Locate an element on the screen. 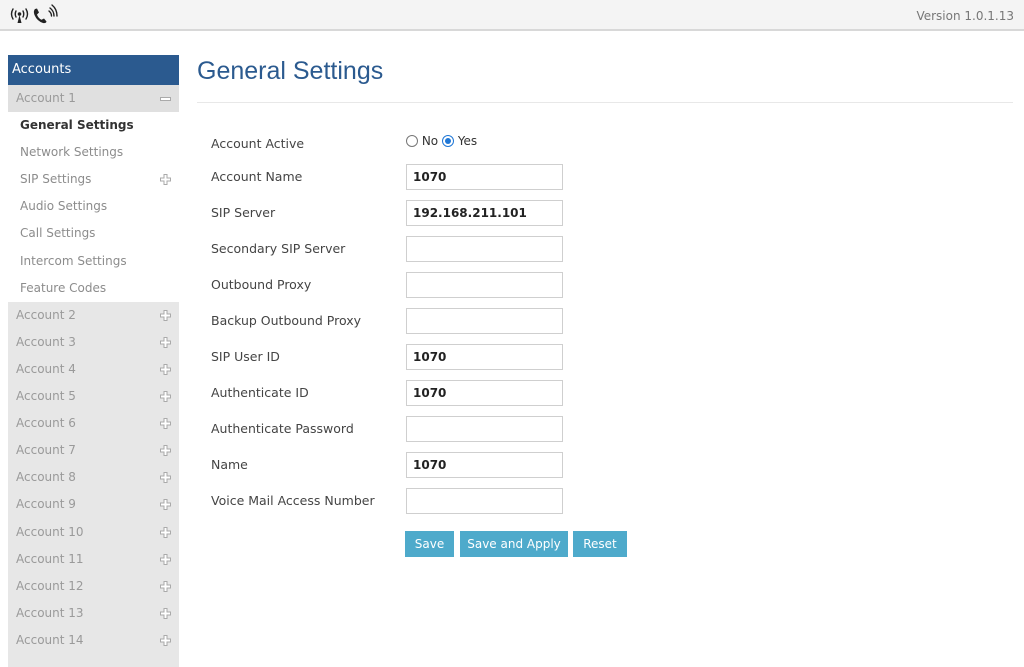 The width and height of the screenshot is (1024, 667). radio-no is located at coordinates (412, 141).